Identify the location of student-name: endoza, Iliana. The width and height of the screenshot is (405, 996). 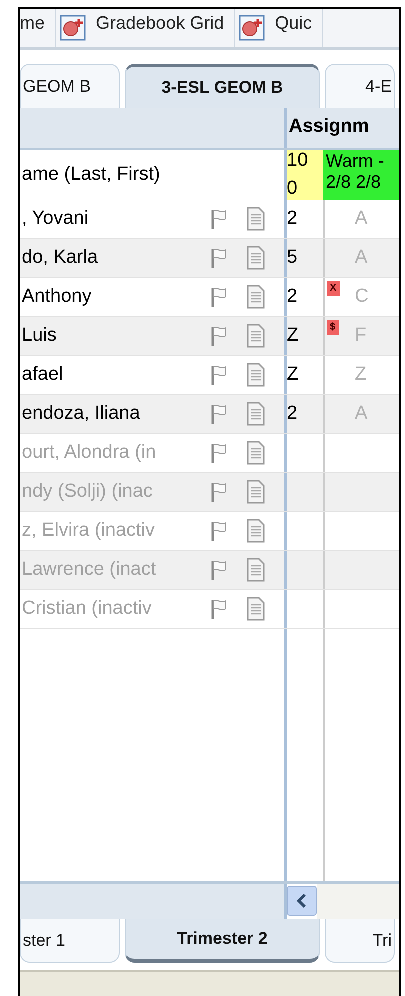
(112, 414).